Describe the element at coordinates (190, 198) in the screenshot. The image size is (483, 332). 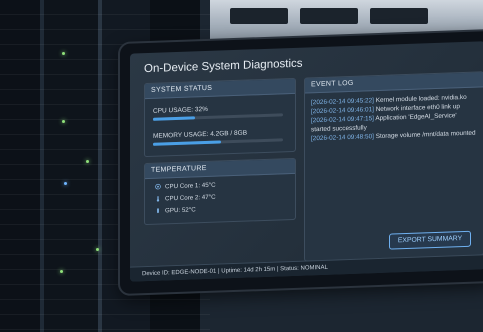
I see `temp-cpu2-label: CPU Core 2: 47°C` at that location.